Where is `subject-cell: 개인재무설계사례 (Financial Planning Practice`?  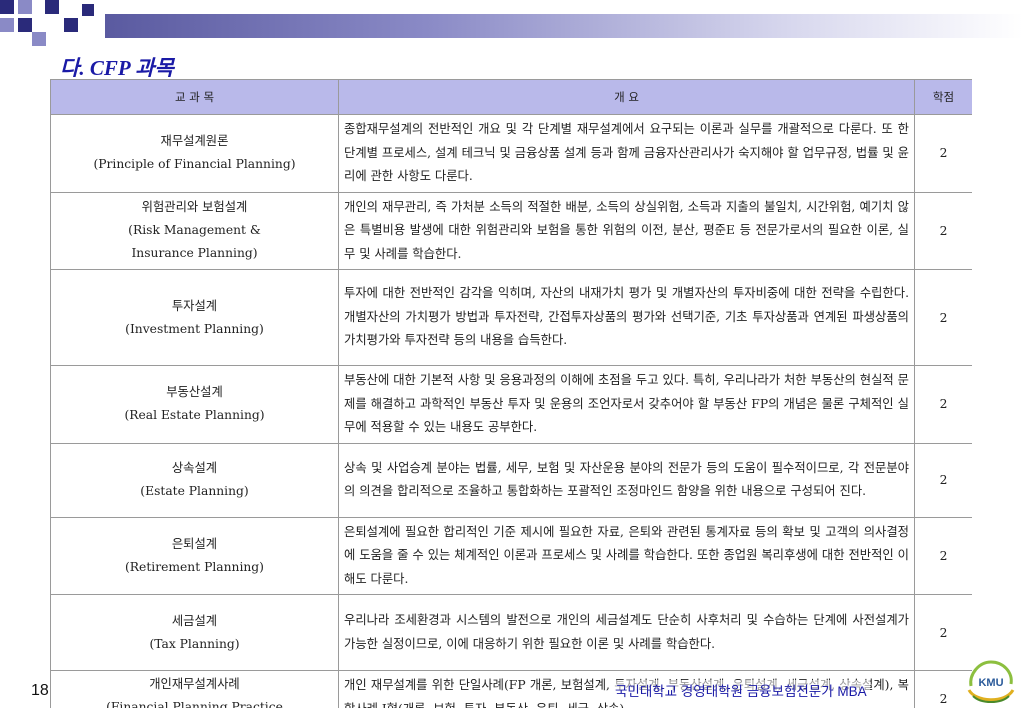
subject-cell: 개인재무설계사례 (Financial Planning Practice is located at coordinates (194, 689).